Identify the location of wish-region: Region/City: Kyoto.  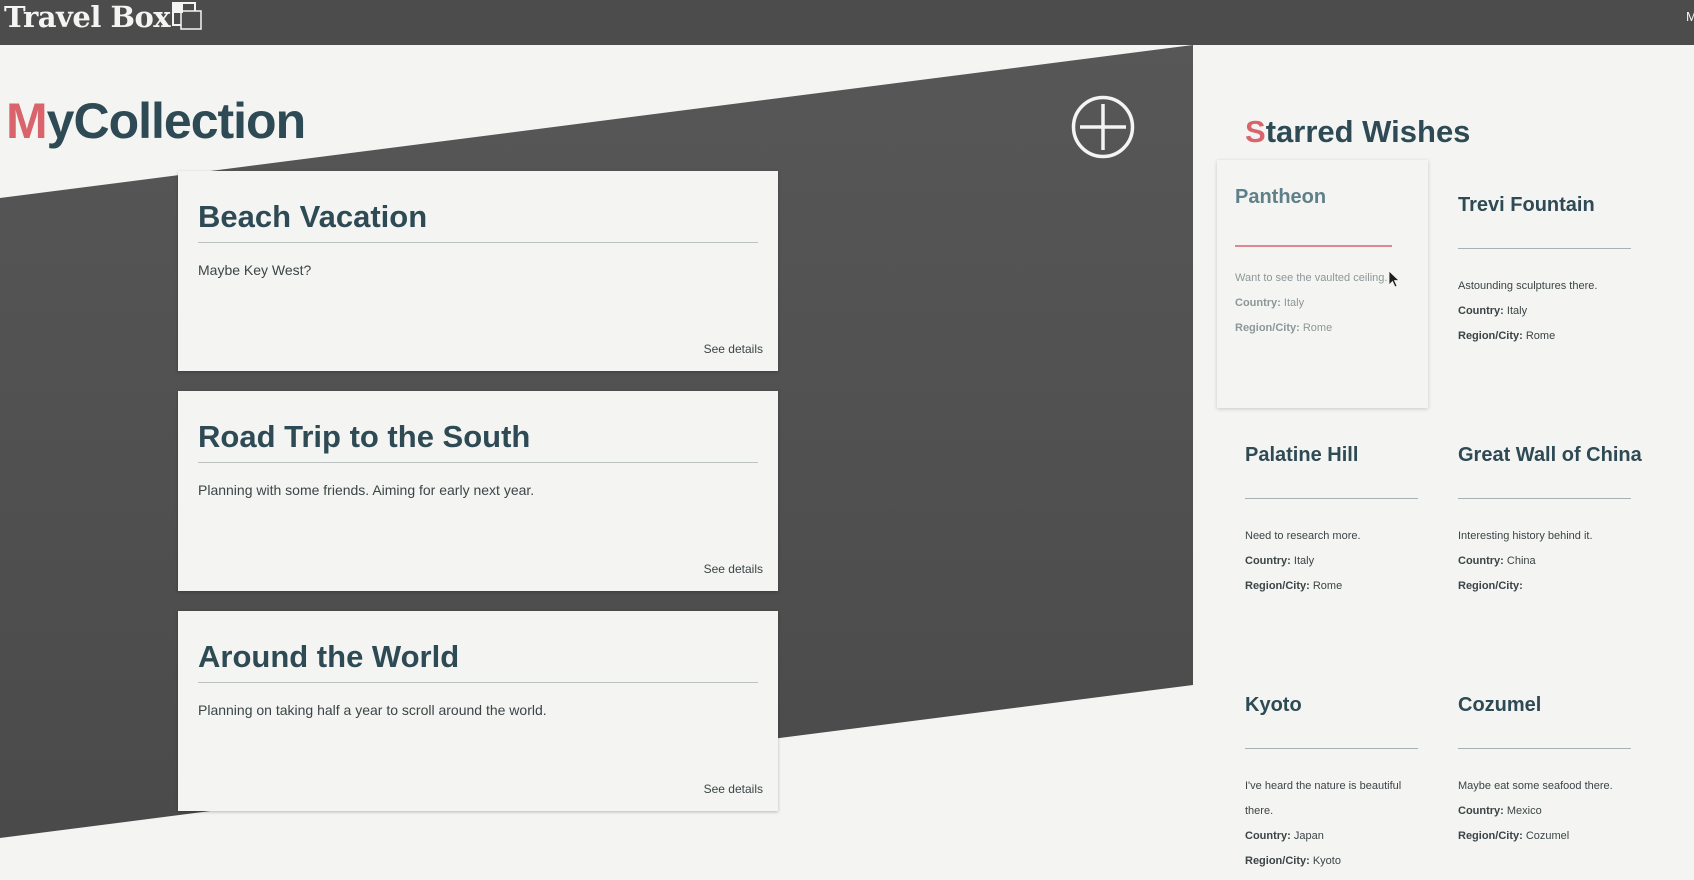
(1293, 861).